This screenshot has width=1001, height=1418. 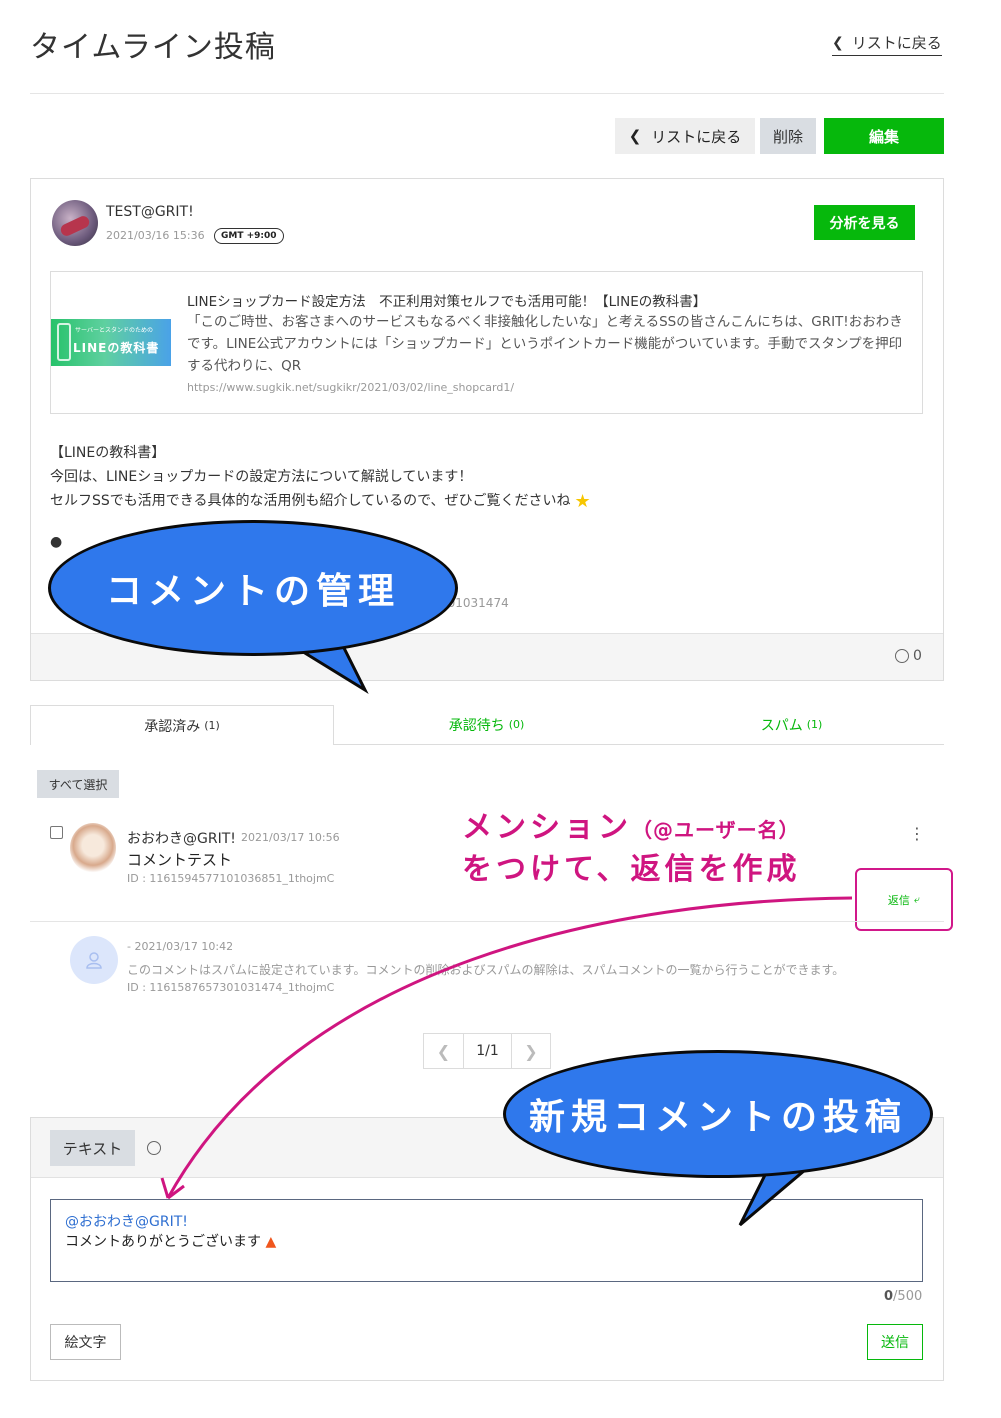 I want to click on callout-comment-management: コメントの管理, so click(x=253, y=588).